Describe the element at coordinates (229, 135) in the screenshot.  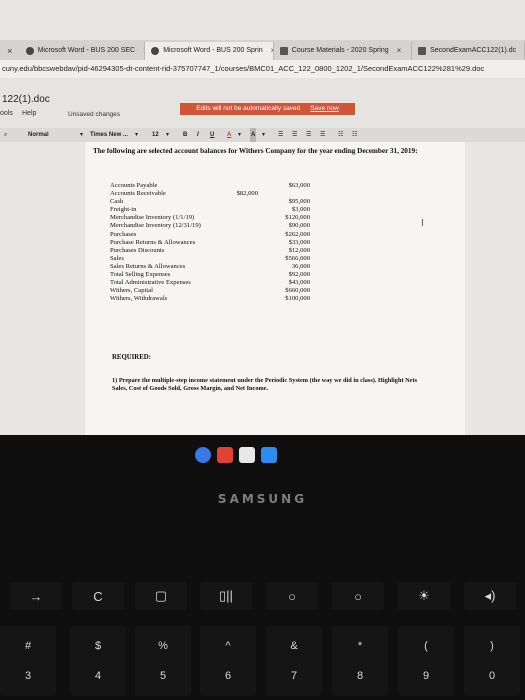
I see `font-color-button: A` at that location.